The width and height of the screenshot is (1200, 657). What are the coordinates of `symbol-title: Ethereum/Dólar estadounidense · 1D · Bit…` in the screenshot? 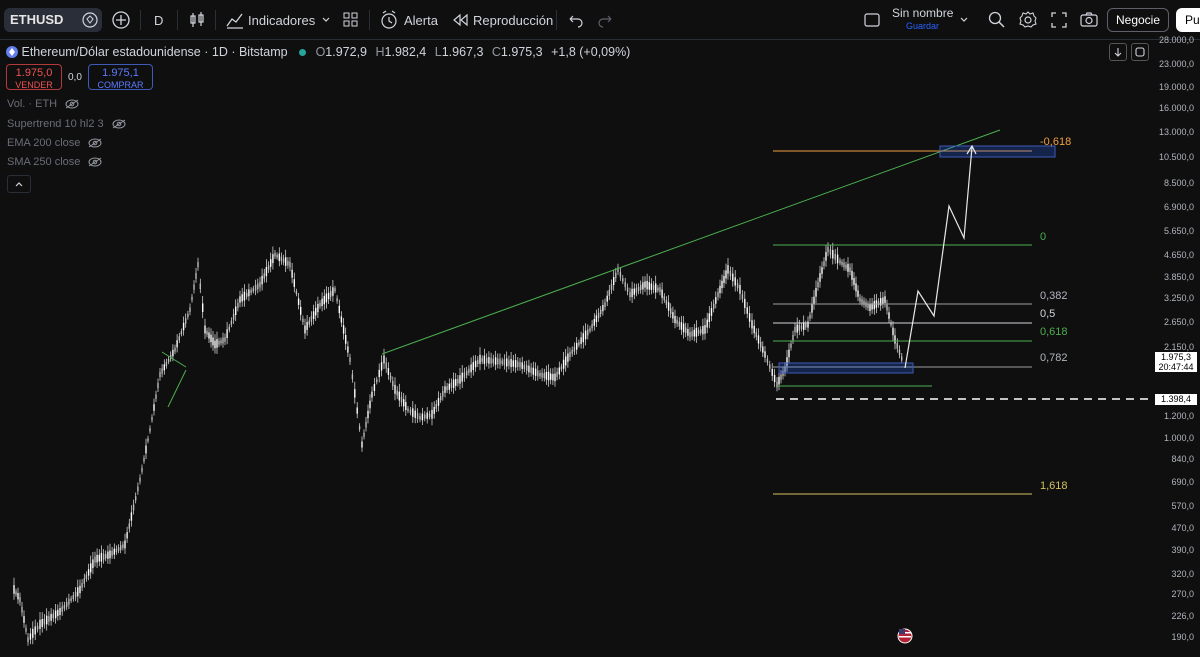 It's located at (154, 52).